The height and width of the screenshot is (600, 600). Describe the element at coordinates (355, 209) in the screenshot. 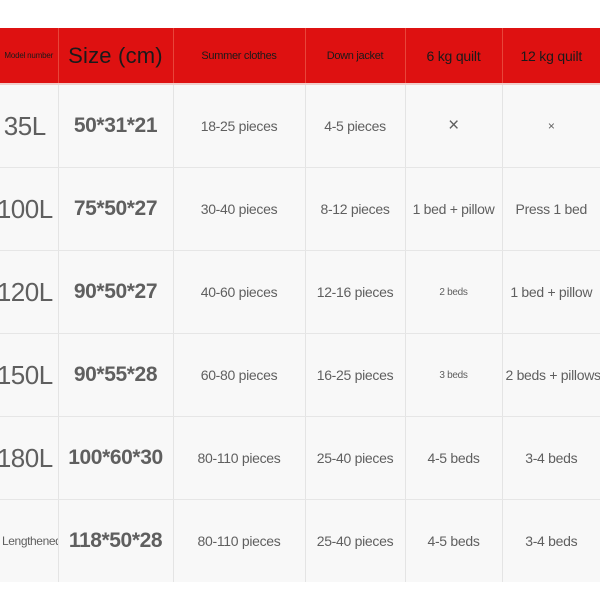

I see `cell-down-jacket: 8-12 pieces` at that location.